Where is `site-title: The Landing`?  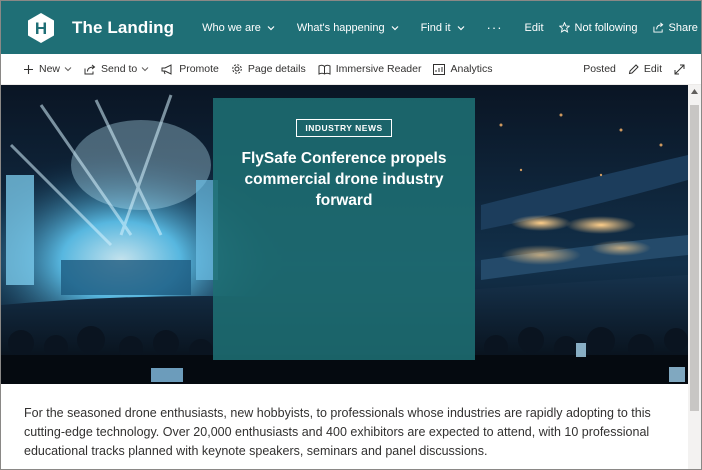
site-title: The Landing is located at coordinates (123, 28).